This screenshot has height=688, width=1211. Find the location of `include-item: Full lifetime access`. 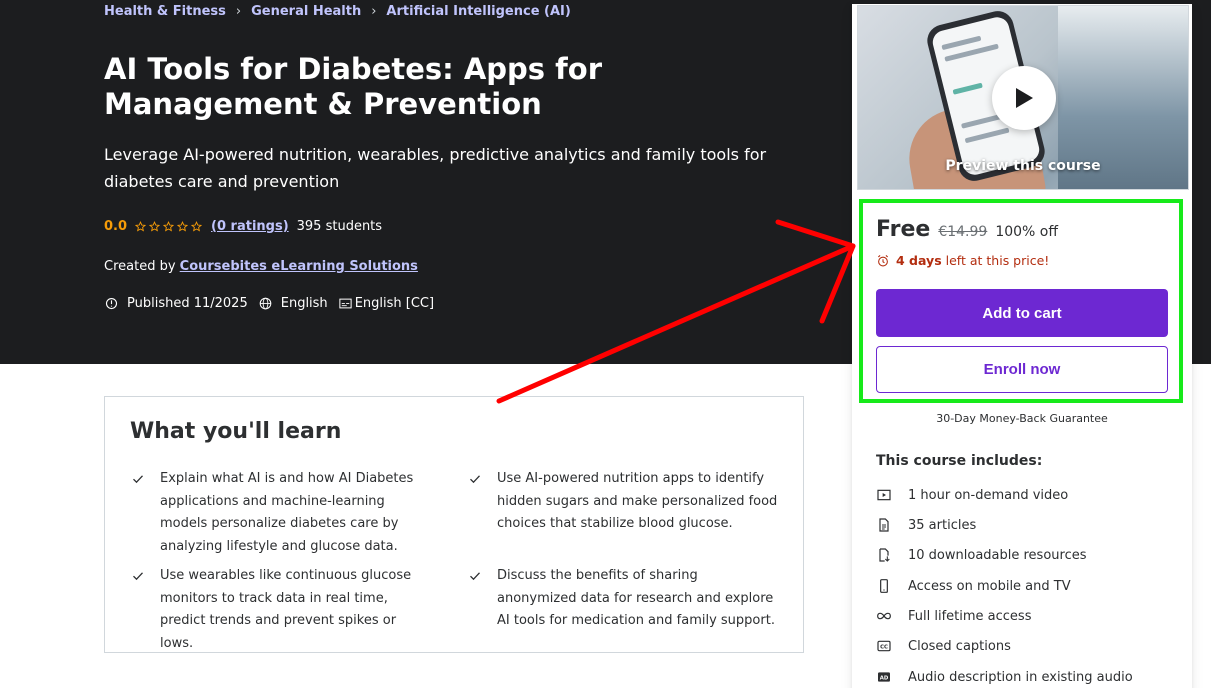

include-item: Full lifetime access is located at coordinates (953, 616).